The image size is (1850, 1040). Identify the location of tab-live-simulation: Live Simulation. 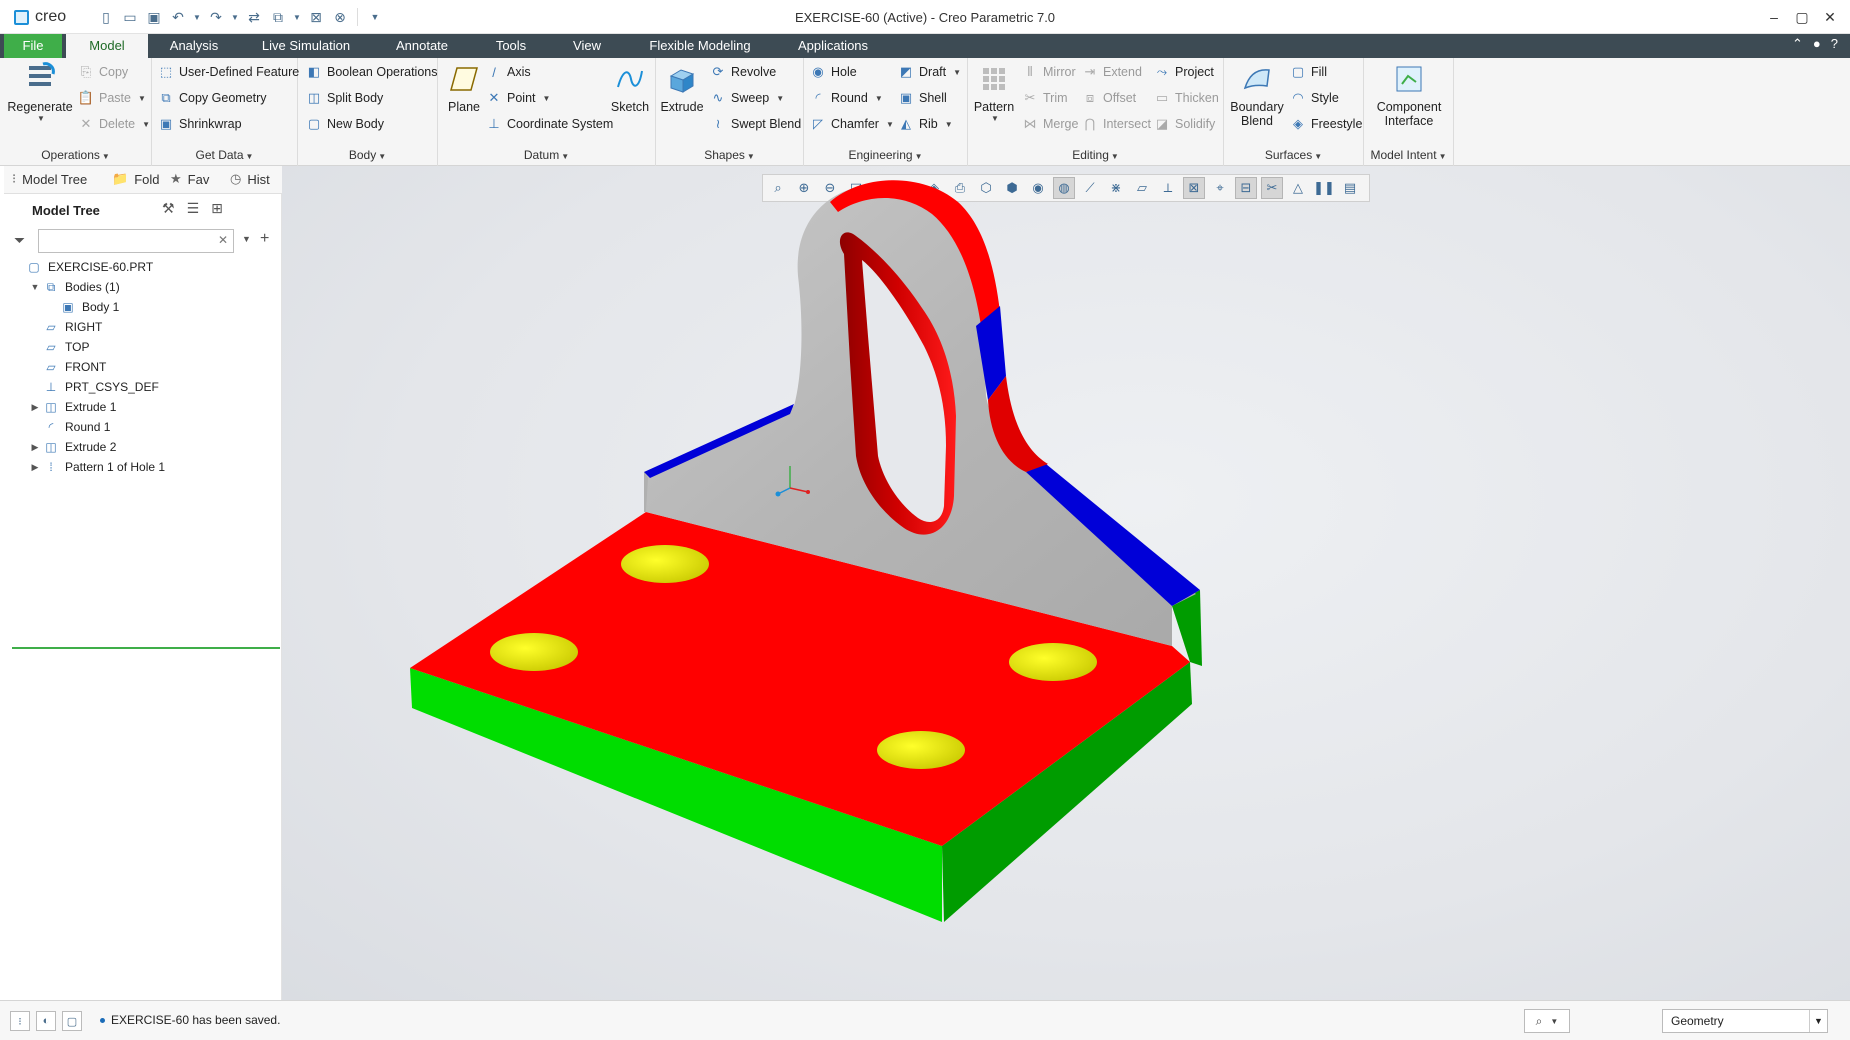
(306, 46).